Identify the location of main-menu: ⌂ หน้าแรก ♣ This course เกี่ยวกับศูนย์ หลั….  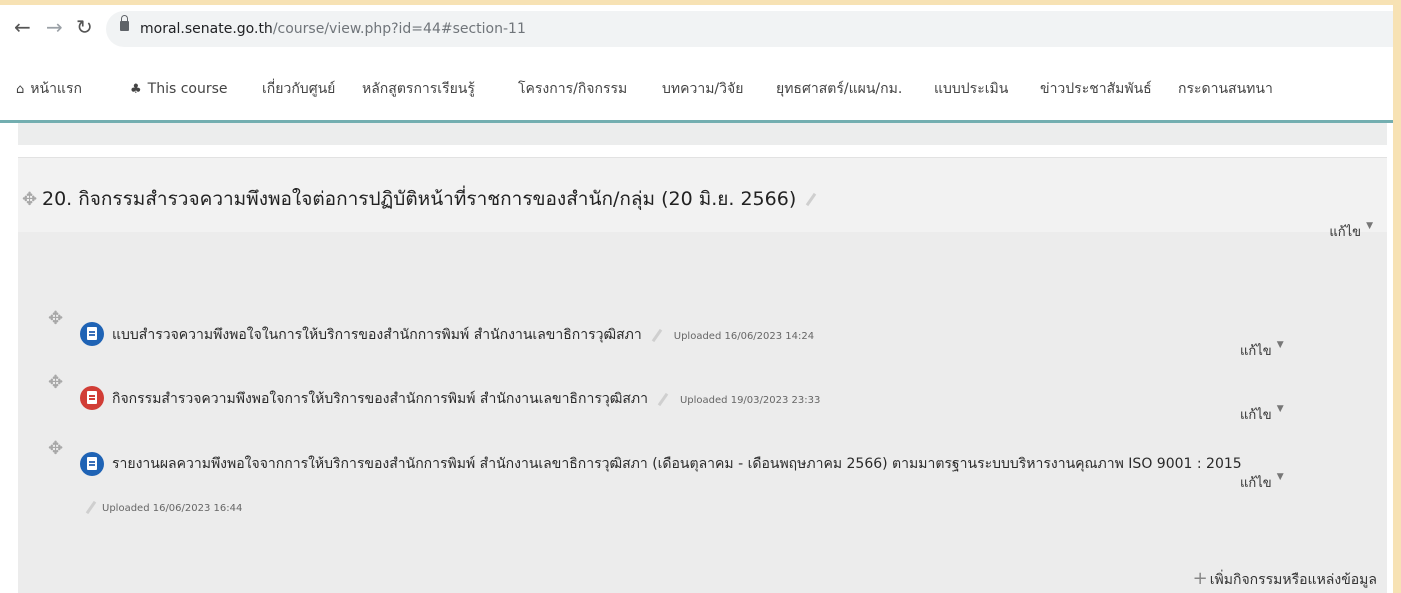
(696, 90).